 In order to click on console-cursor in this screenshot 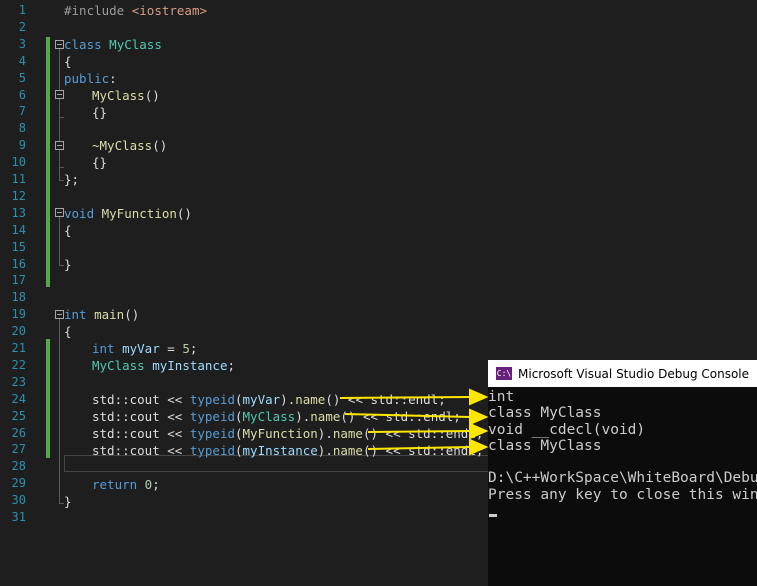, I will do `click(493, 515)`.